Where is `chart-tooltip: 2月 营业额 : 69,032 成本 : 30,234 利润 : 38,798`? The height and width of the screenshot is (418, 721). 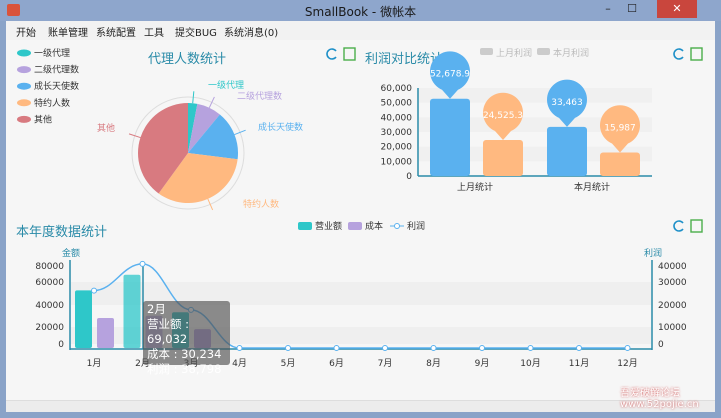 chart-tooltip: 2月 营业额 : 69,032 成本 : 30,234 利润 : 38,798 is located at coordinates (186, 338).